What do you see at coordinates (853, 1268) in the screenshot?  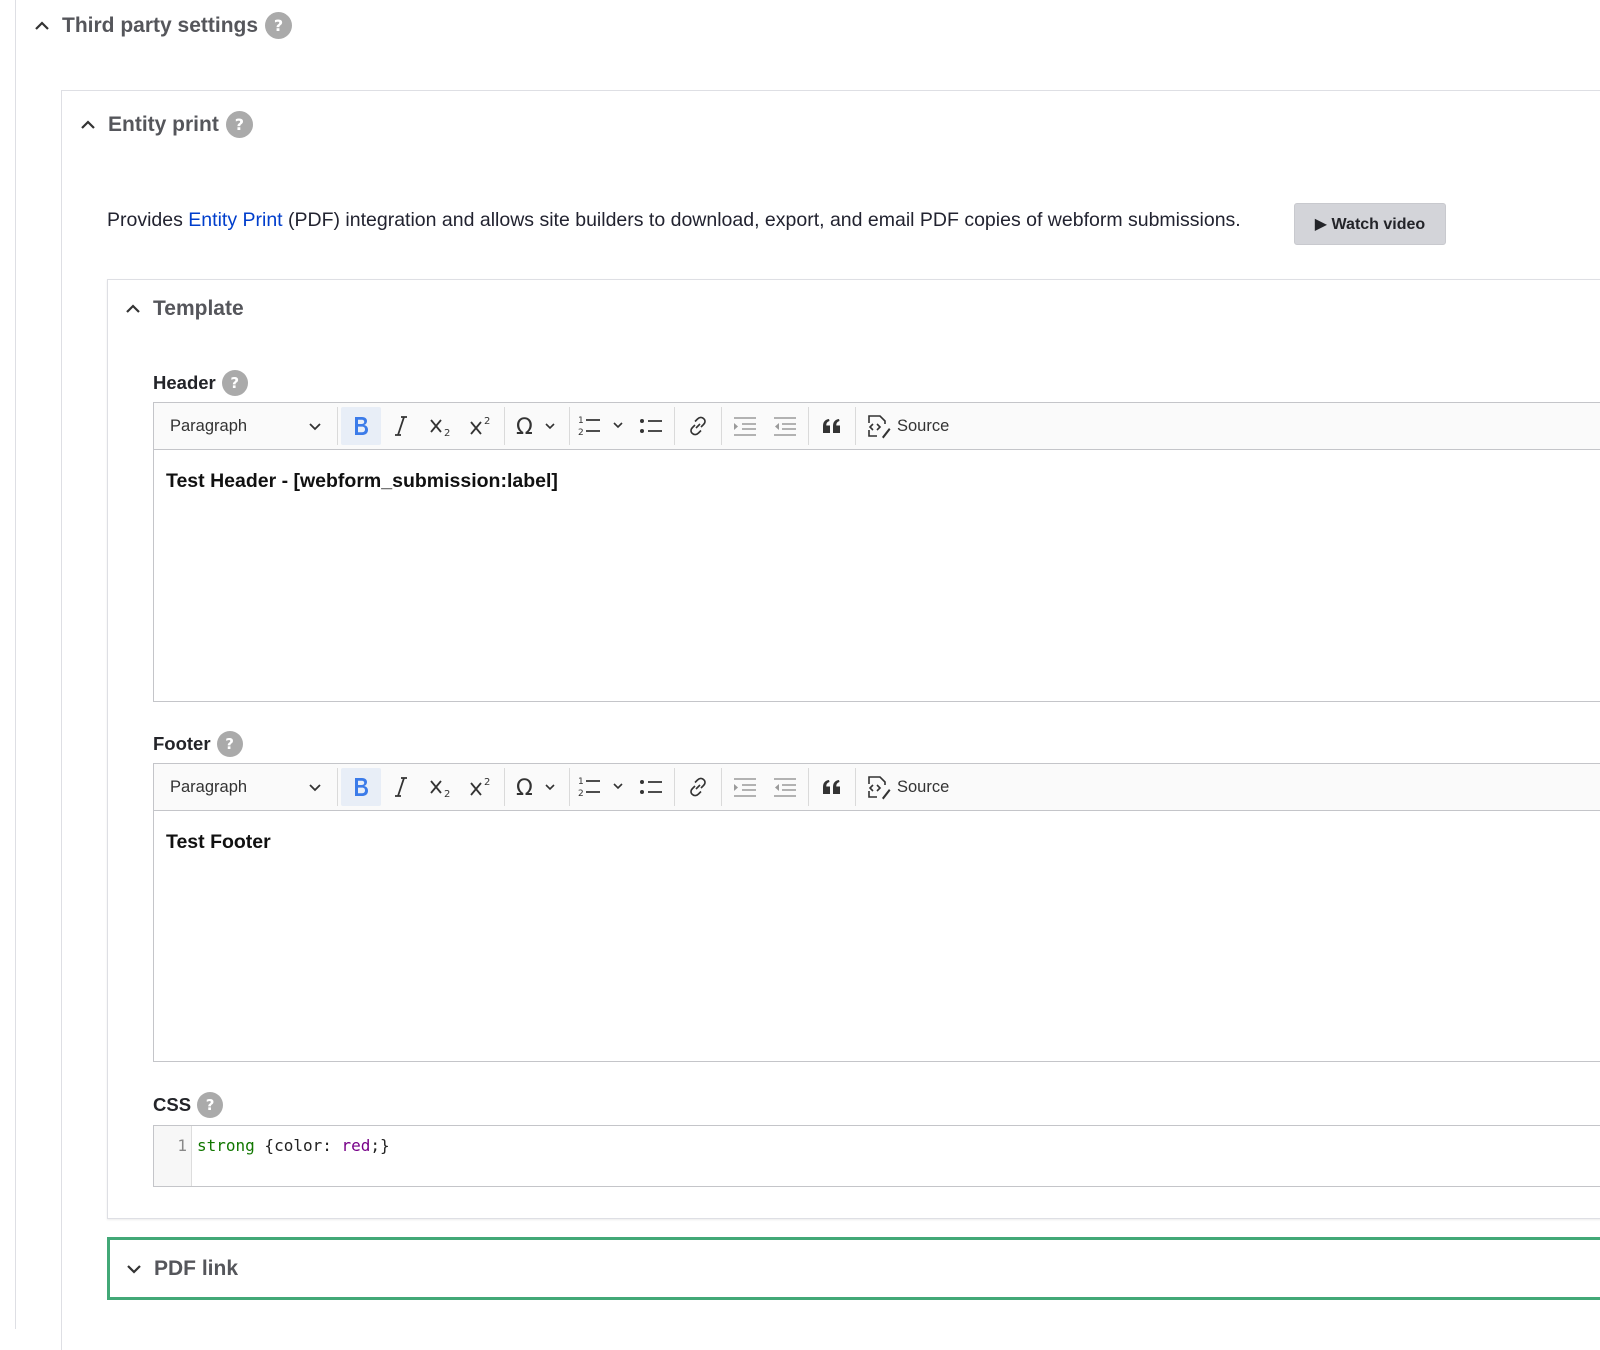 I see `pdf-link-summary: PDF link` at bounding box center [853, 1268].